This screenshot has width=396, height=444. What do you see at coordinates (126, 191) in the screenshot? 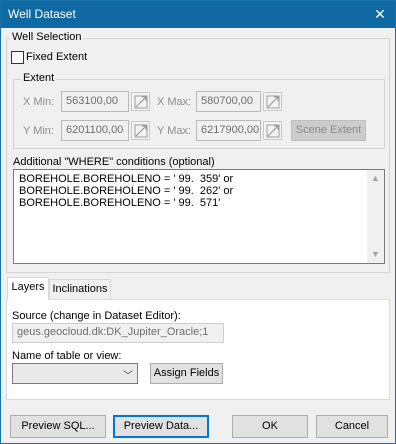
I see `where-line: BOREHOLE.BOREHOLENO = ' 99. 262' or` at bounding box center [126, 191].